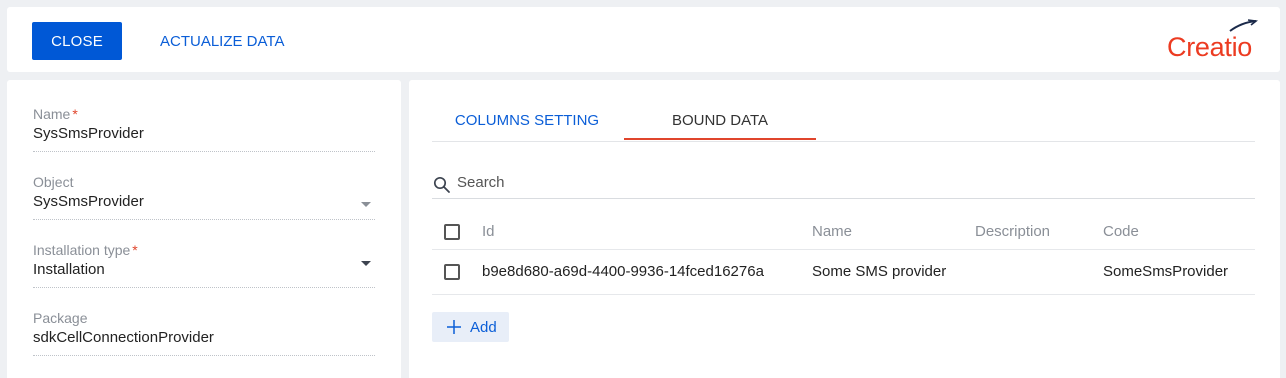 This screenshot has width=1286, height=378. I want to click on row-checkbox, so click(452, 272).